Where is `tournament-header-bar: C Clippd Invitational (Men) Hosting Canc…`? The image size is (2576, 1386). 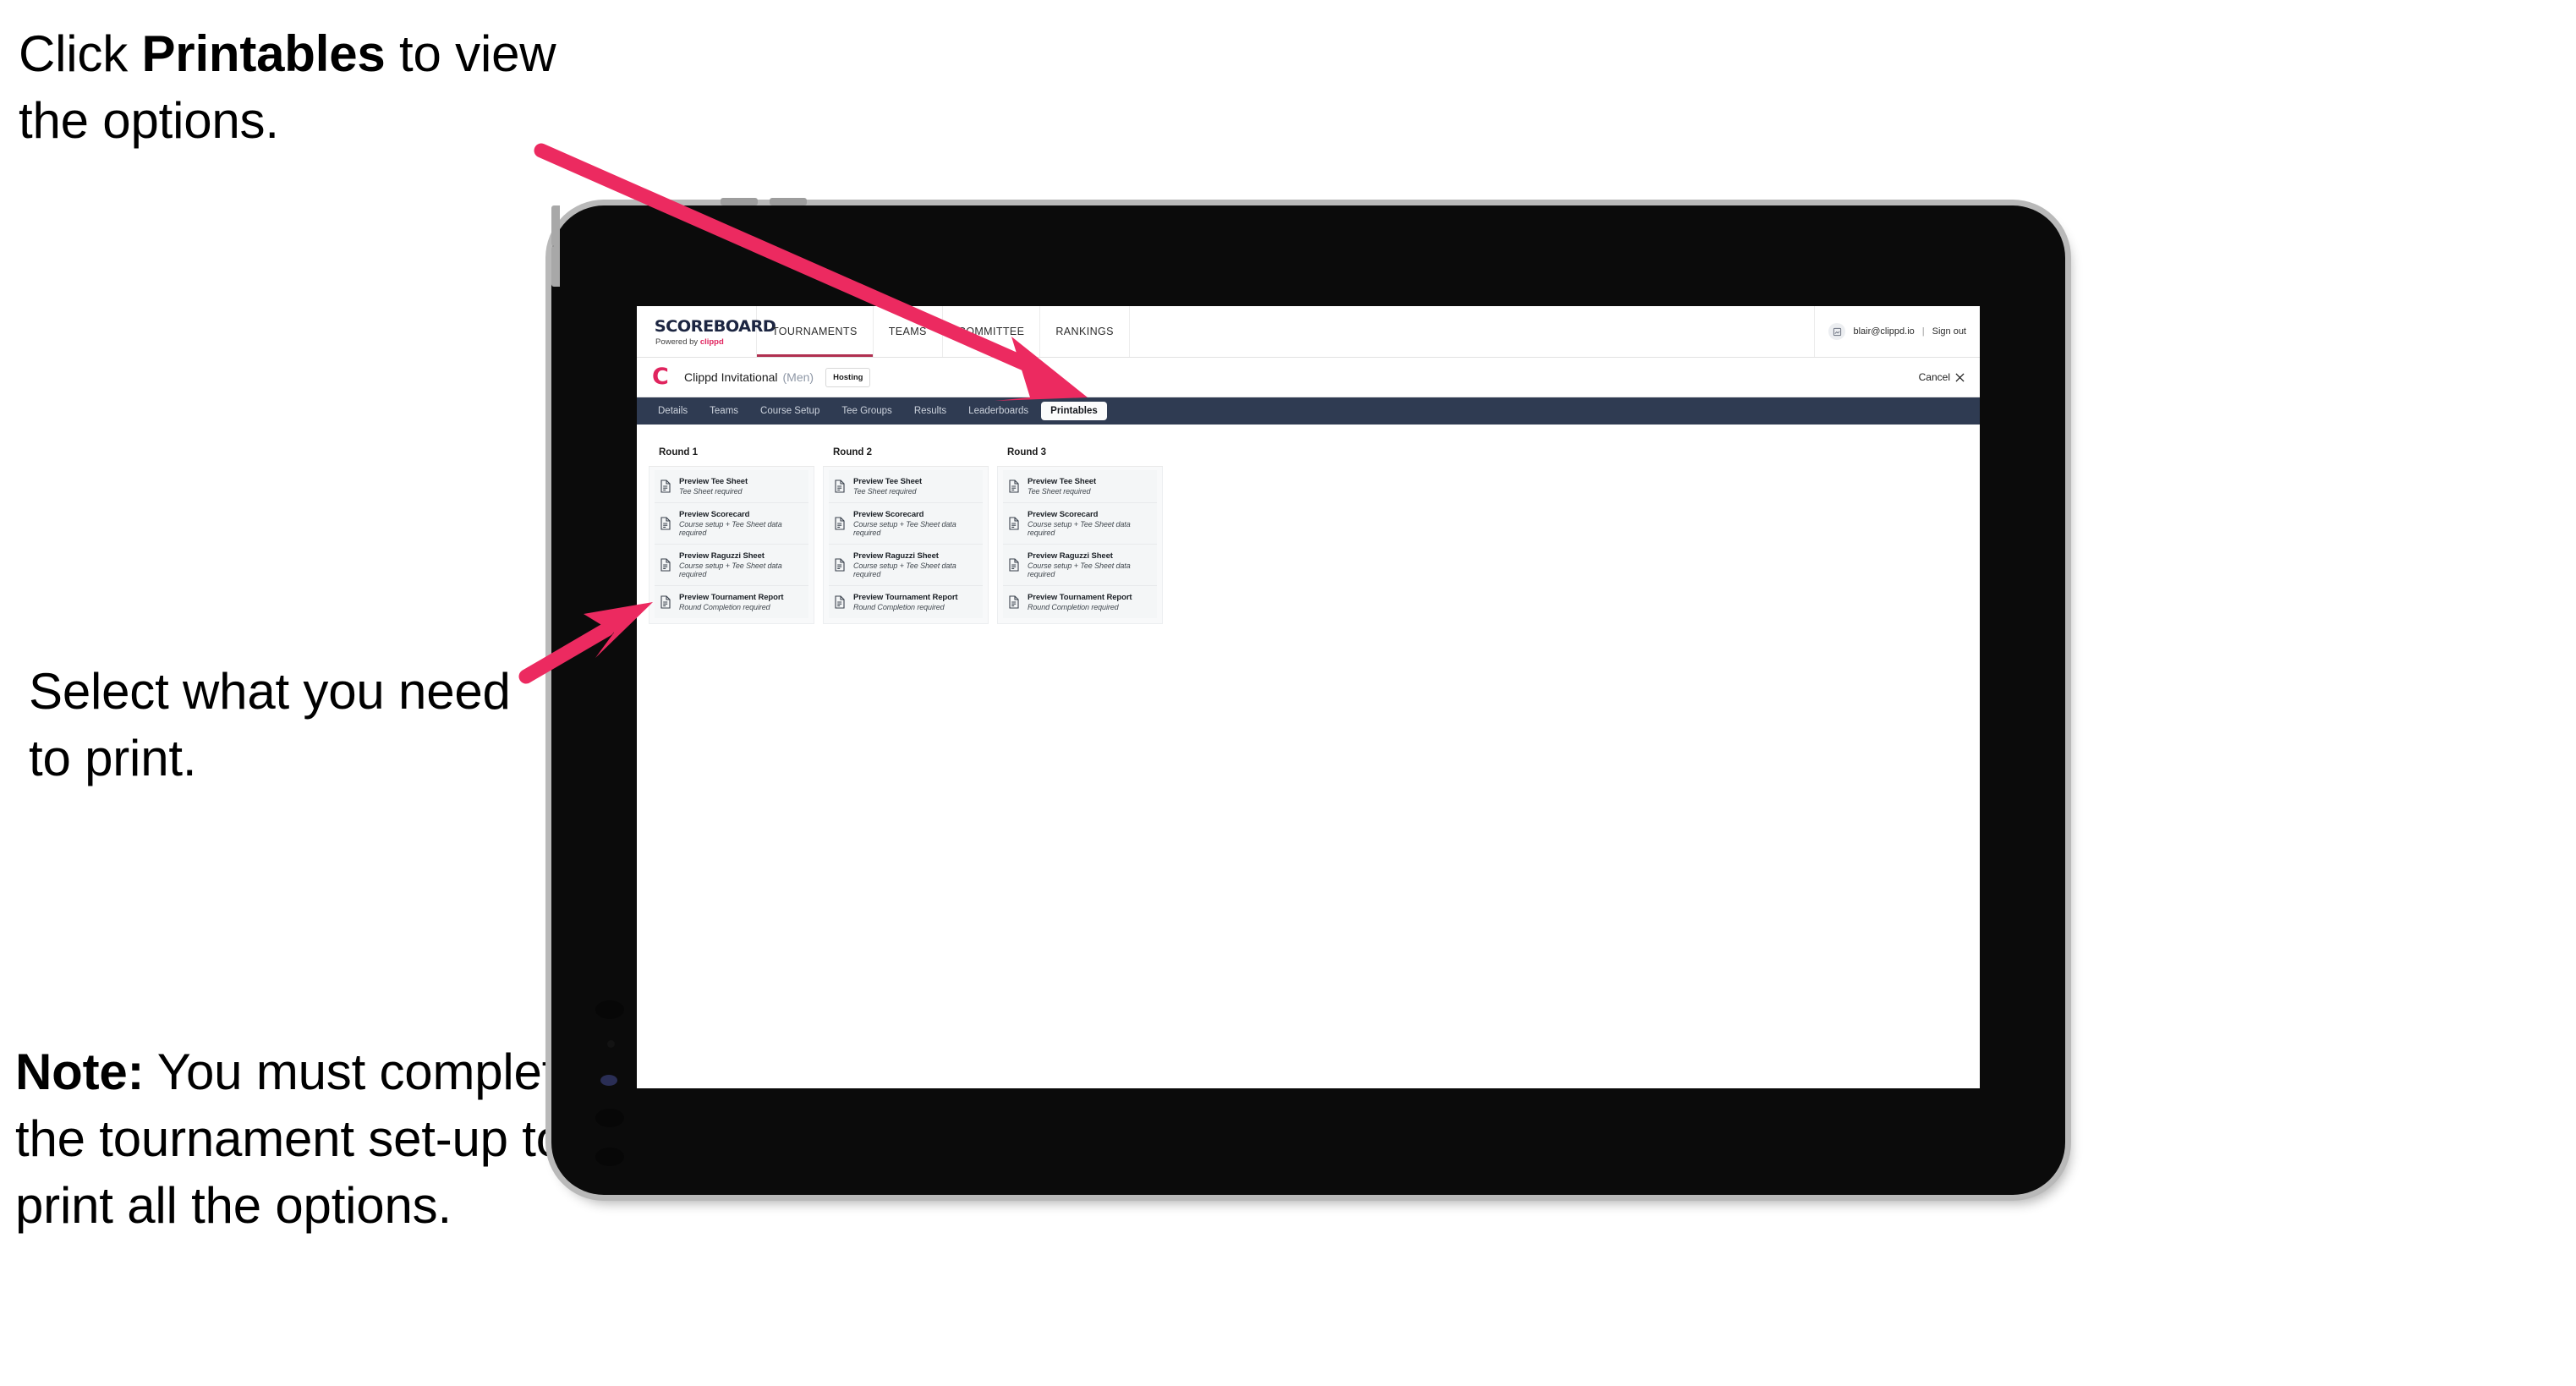 tournament-header-bar: C Clippd Invitational (Men) Hosting Canc… is located at coordinates (1308, 377).